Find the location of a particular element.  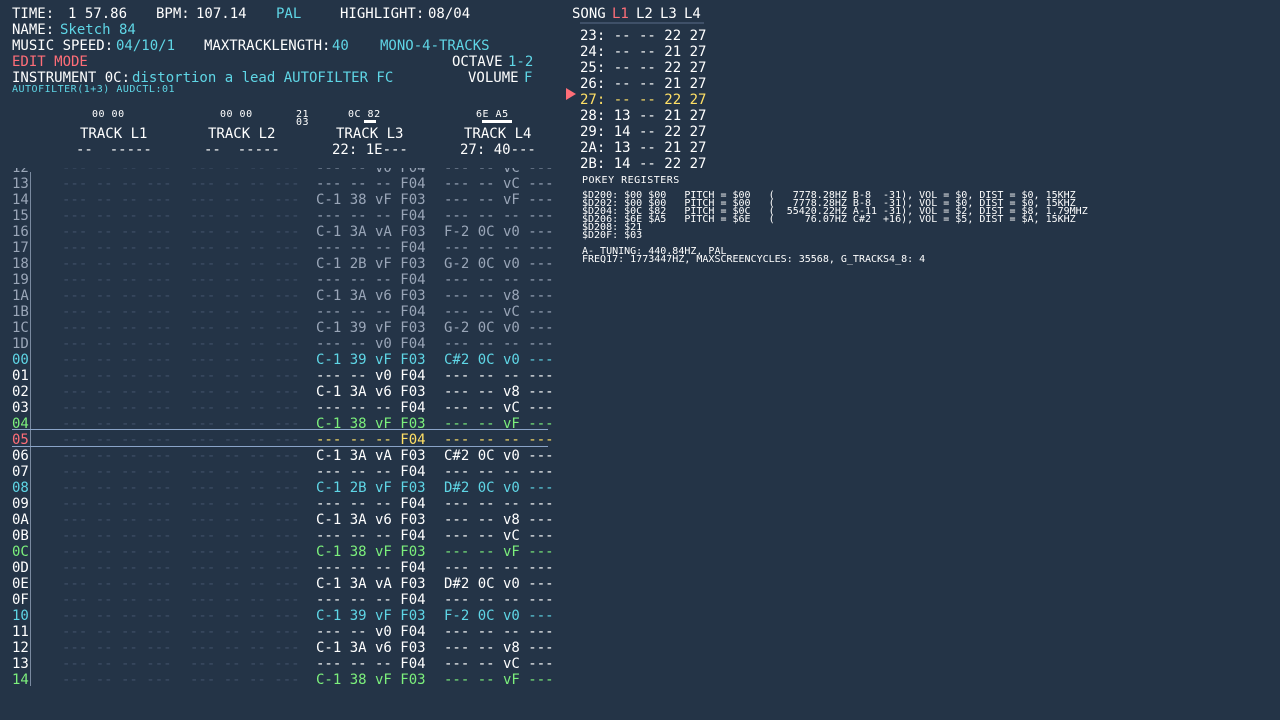

song-row: 23: -- -- 22 27 is located at coordinates (643, 36).